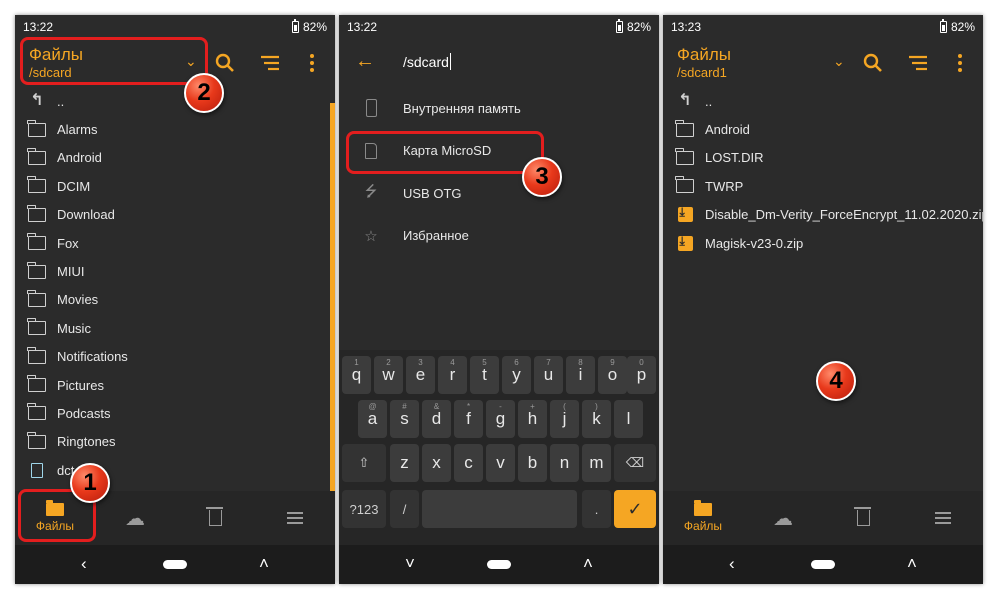 The height and width of the screenshot is (599, 999). Describe the element at coordinates (564, 463) in the screenshot. I see `key: n` at that location.